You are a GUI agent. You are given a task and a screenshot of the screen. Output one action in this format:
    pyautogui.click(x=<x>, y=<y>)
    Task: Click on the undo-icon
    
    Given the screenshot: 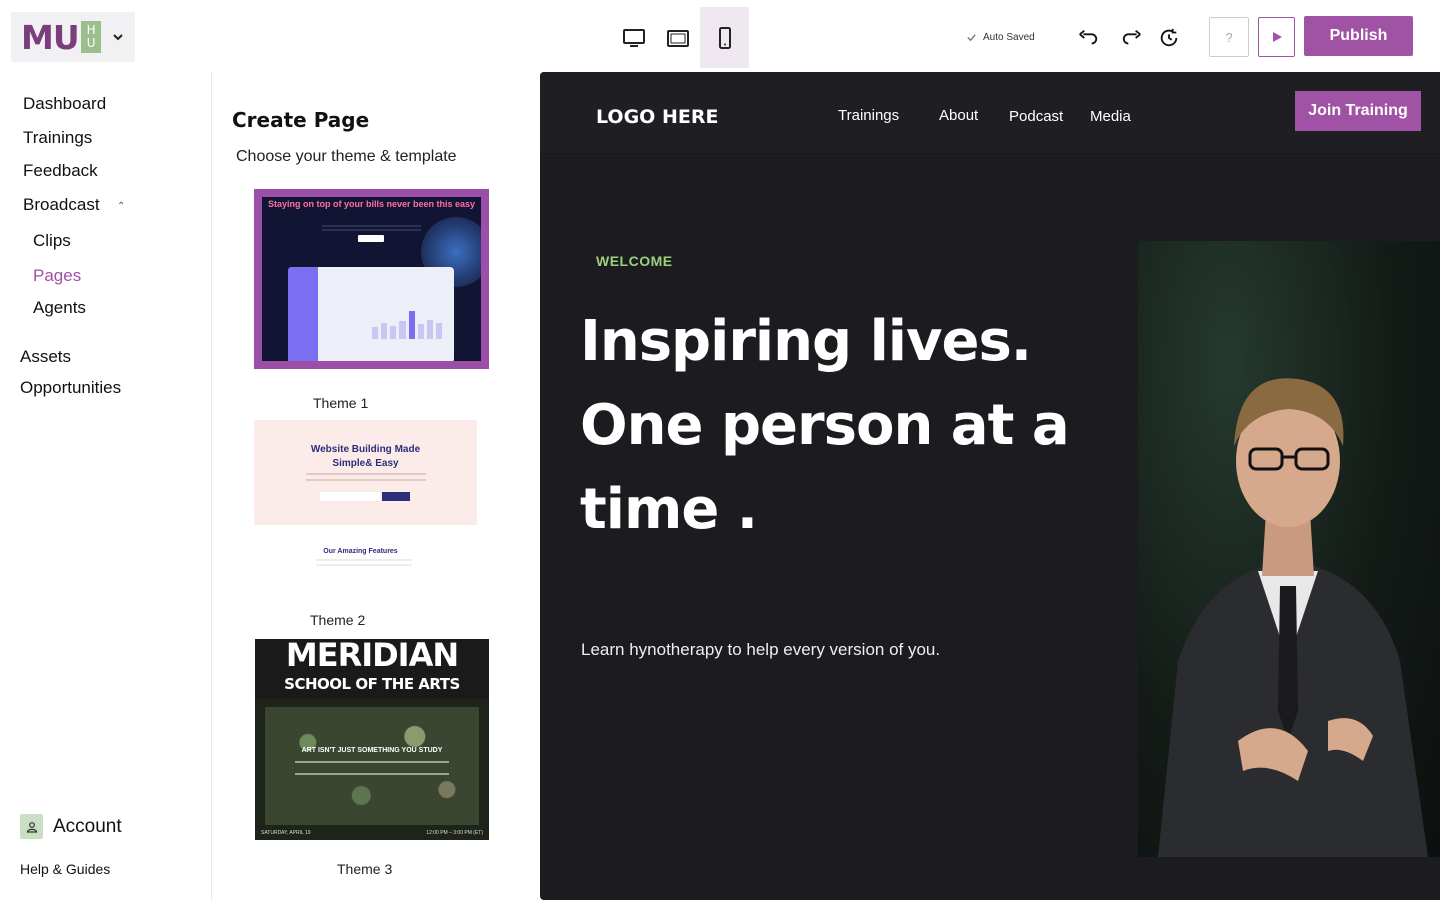 What is the action you would take?
    pyautogui.click(x=1088, y=37)
    